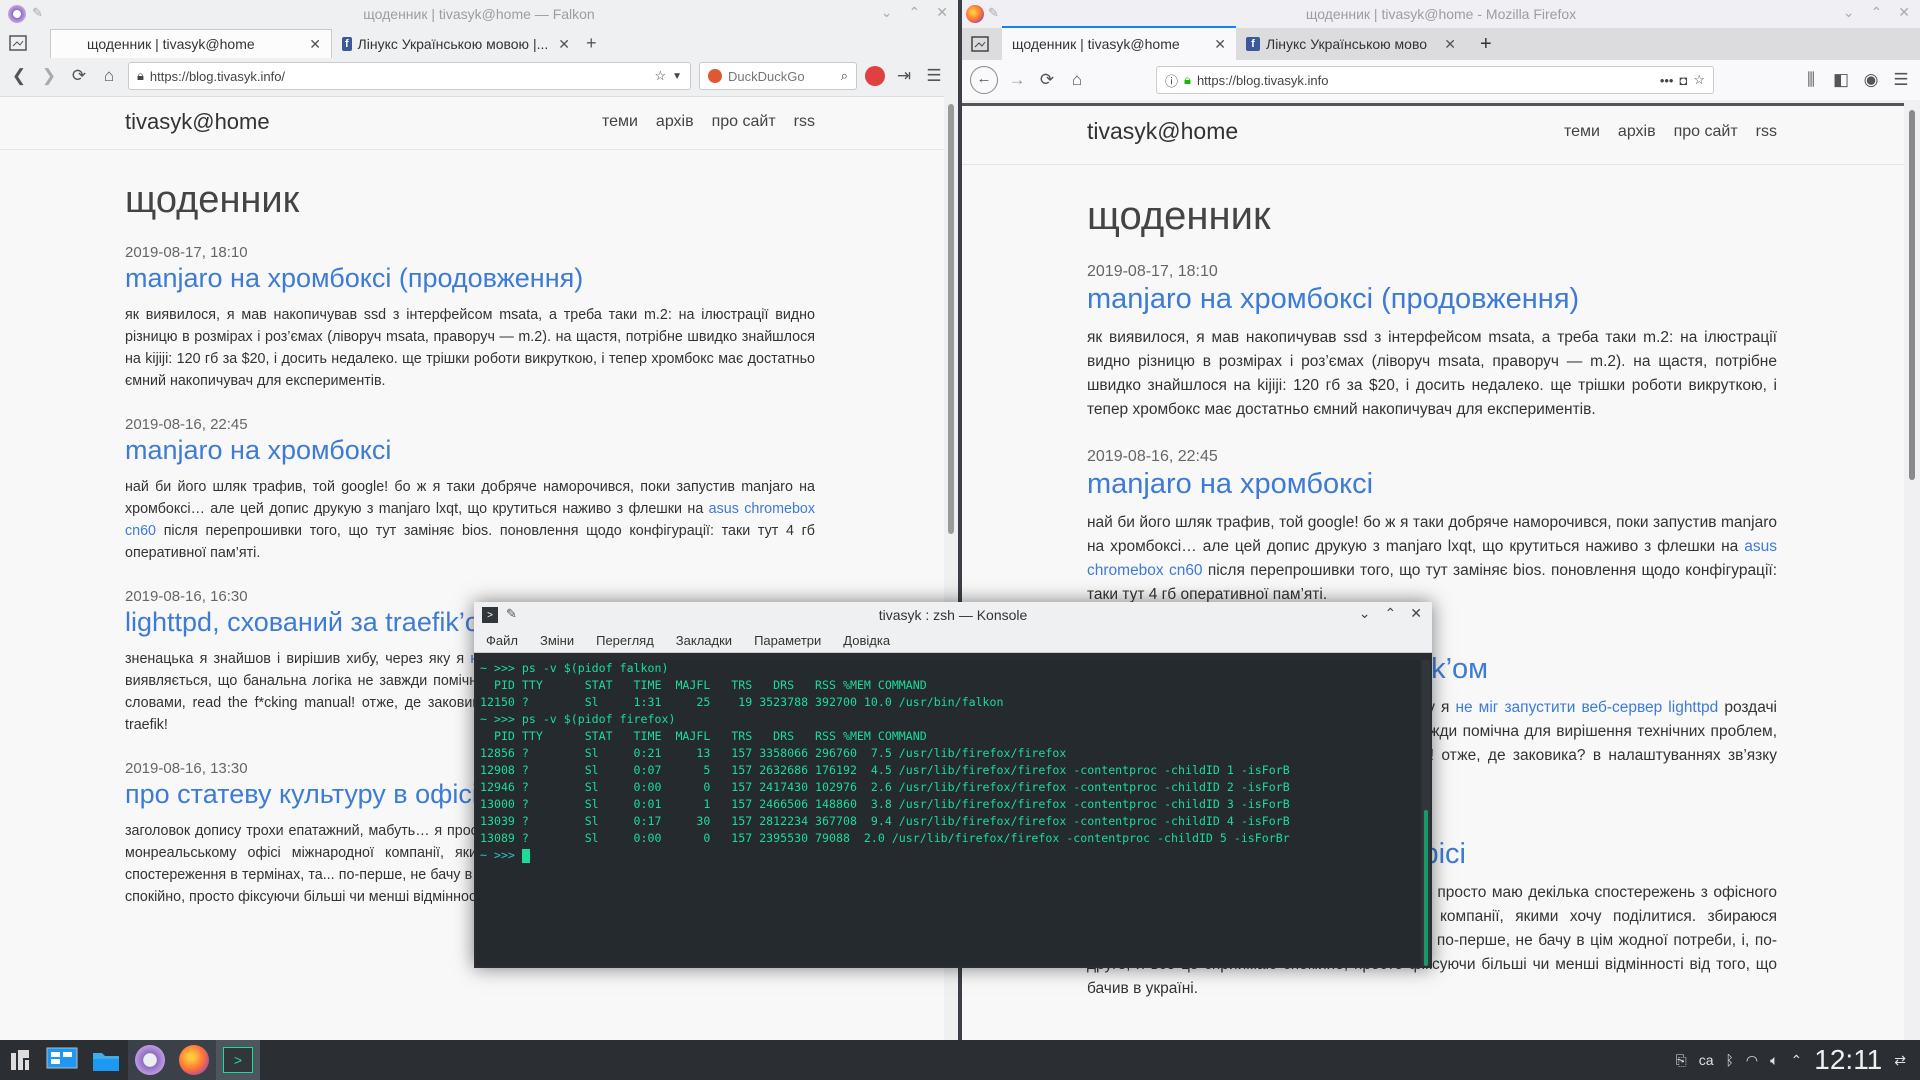 This screenshot has height=1080, width=1920. What do you see at coordinates (194, 1060) in the screenshot?
I see `firefox-taskbar-icon` at bounding box center [194, 1060].